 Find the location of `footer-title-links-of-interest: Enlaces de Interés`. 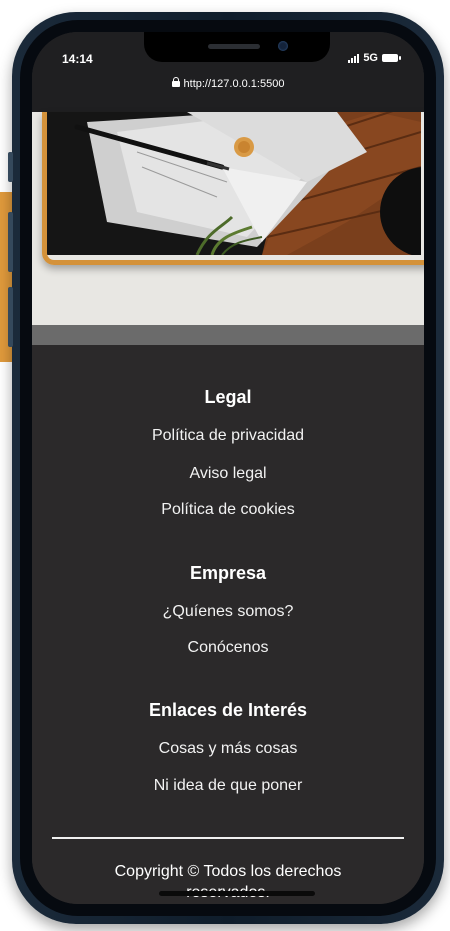

footer-title-links-of-interest: Enlaces de Interés is located at coordinates (228, 710).